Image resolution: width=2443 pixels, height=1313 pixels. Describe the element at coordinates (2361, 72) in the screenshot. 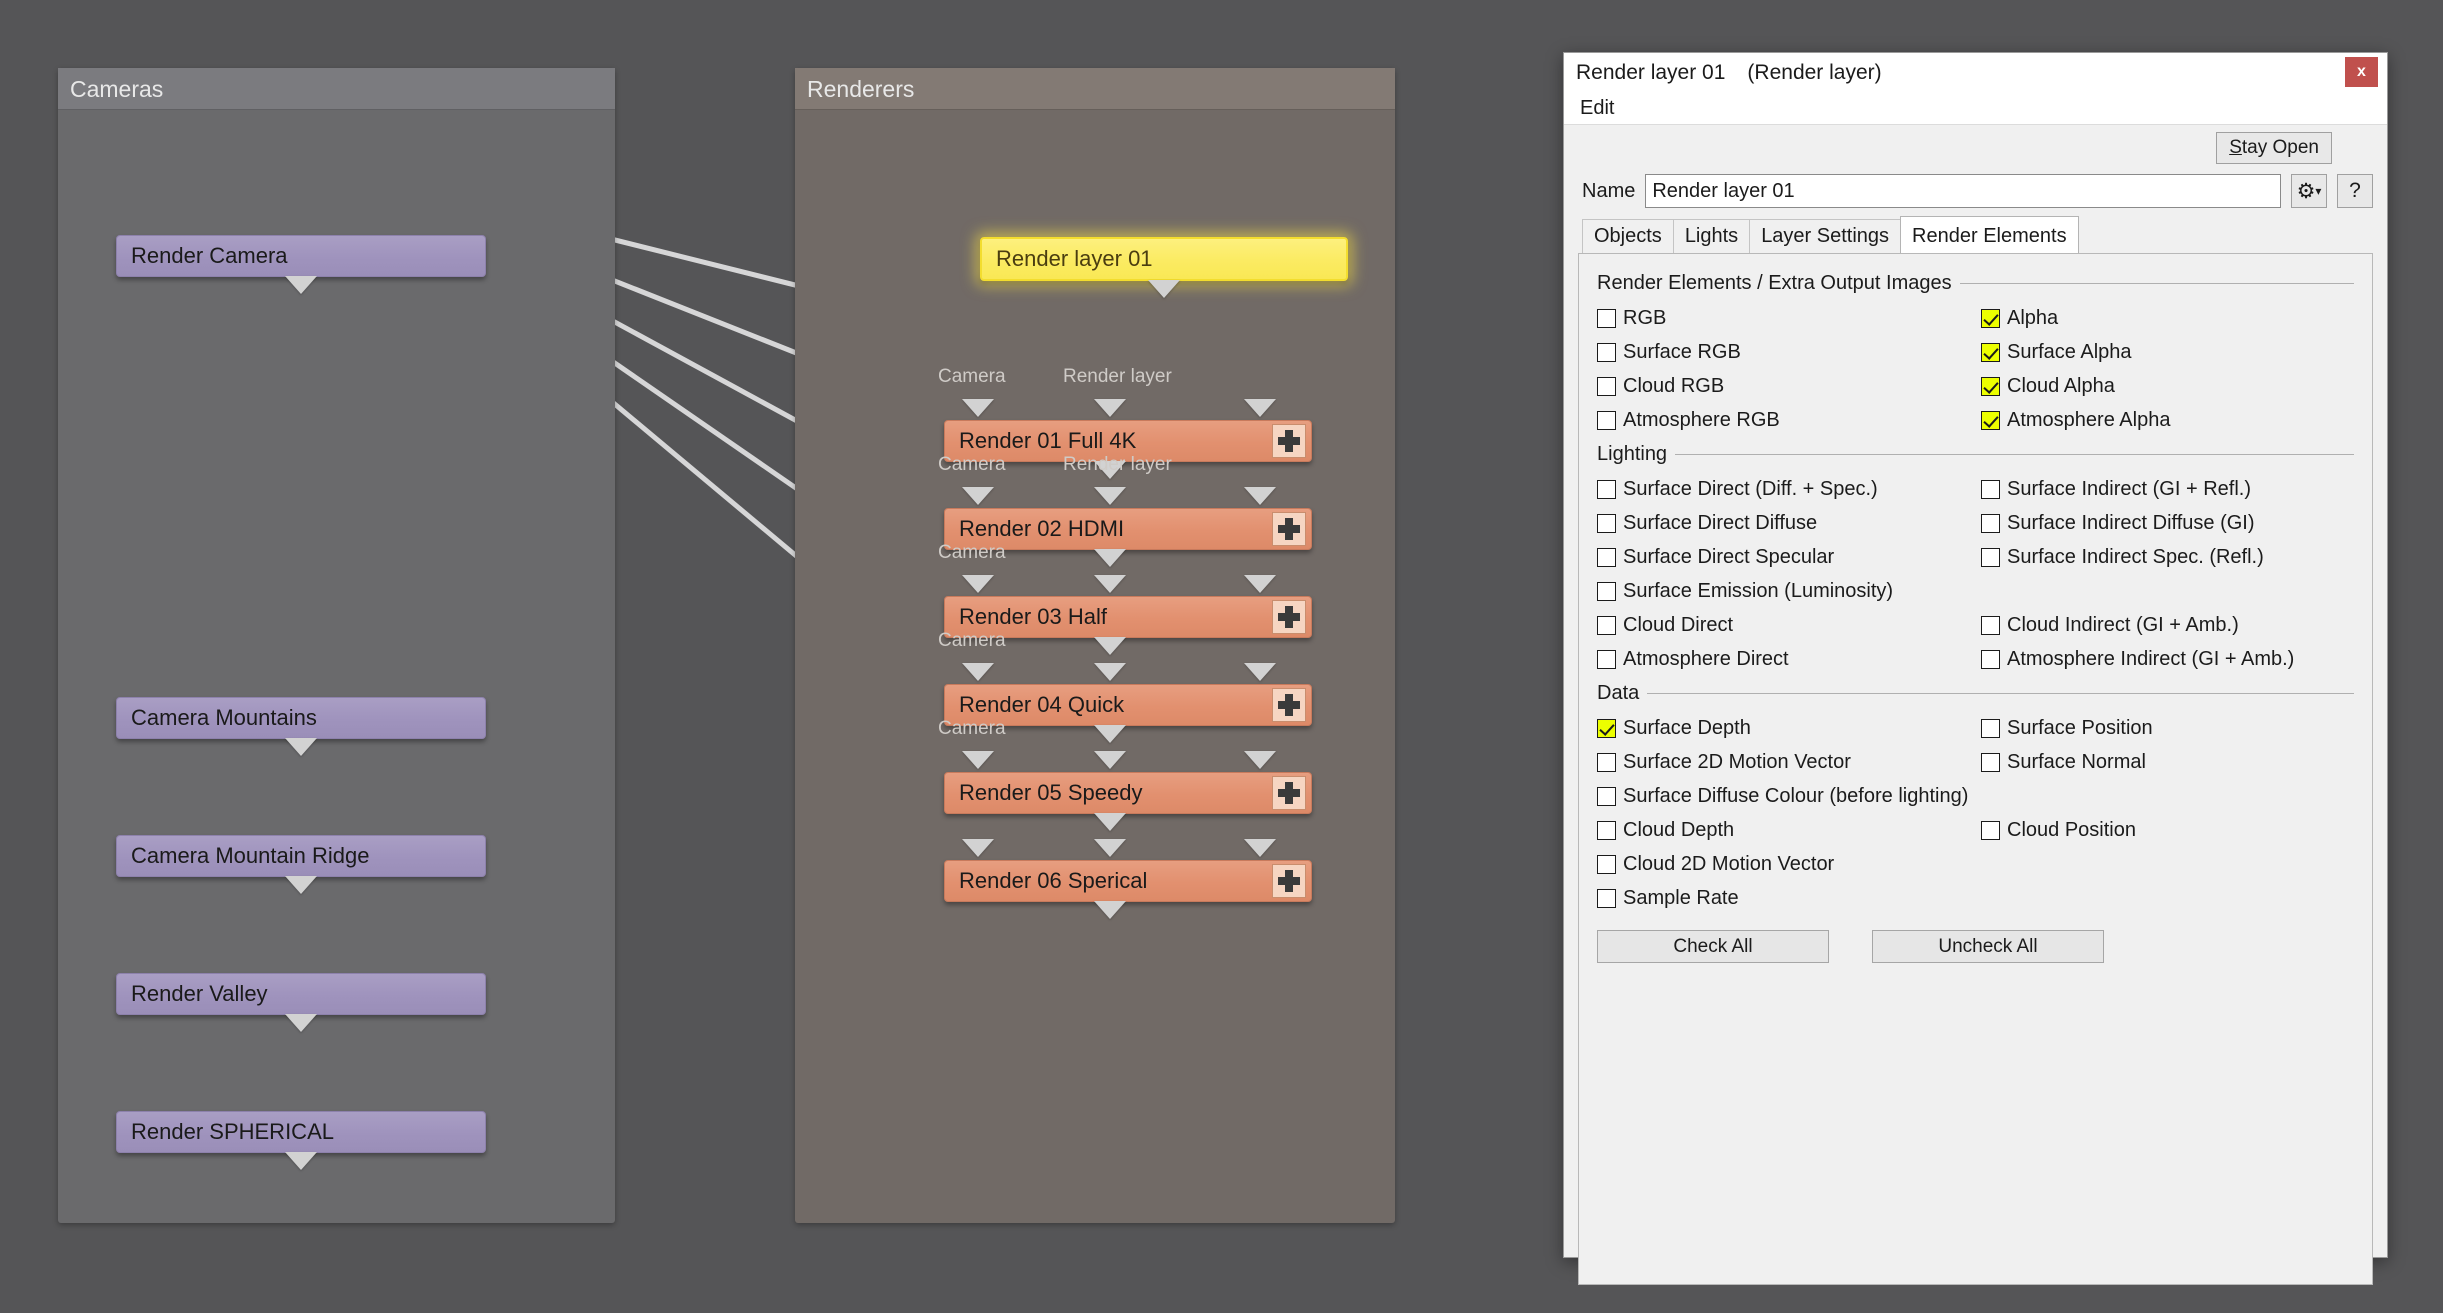

I see `close-icon: x` at that location.